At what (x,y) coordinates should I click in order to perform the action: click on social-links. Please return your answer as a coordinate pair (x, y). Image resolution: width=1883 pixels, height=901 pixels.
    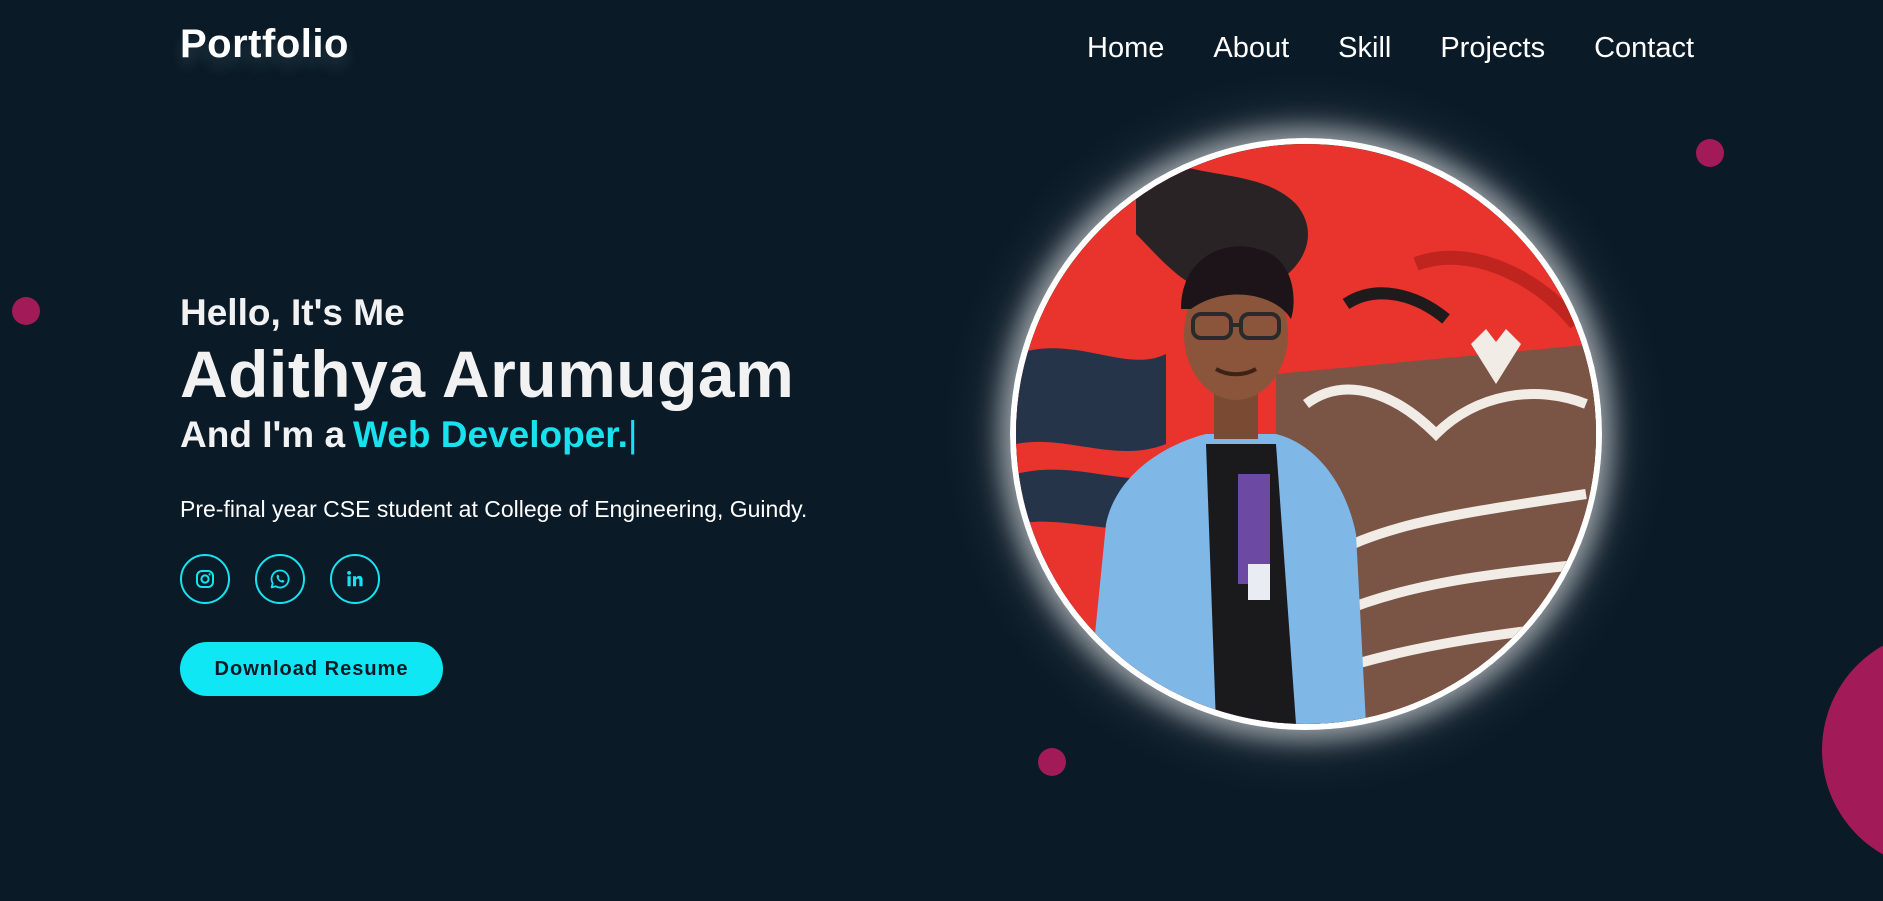
    Looking at the image, I should click on (560, 579).